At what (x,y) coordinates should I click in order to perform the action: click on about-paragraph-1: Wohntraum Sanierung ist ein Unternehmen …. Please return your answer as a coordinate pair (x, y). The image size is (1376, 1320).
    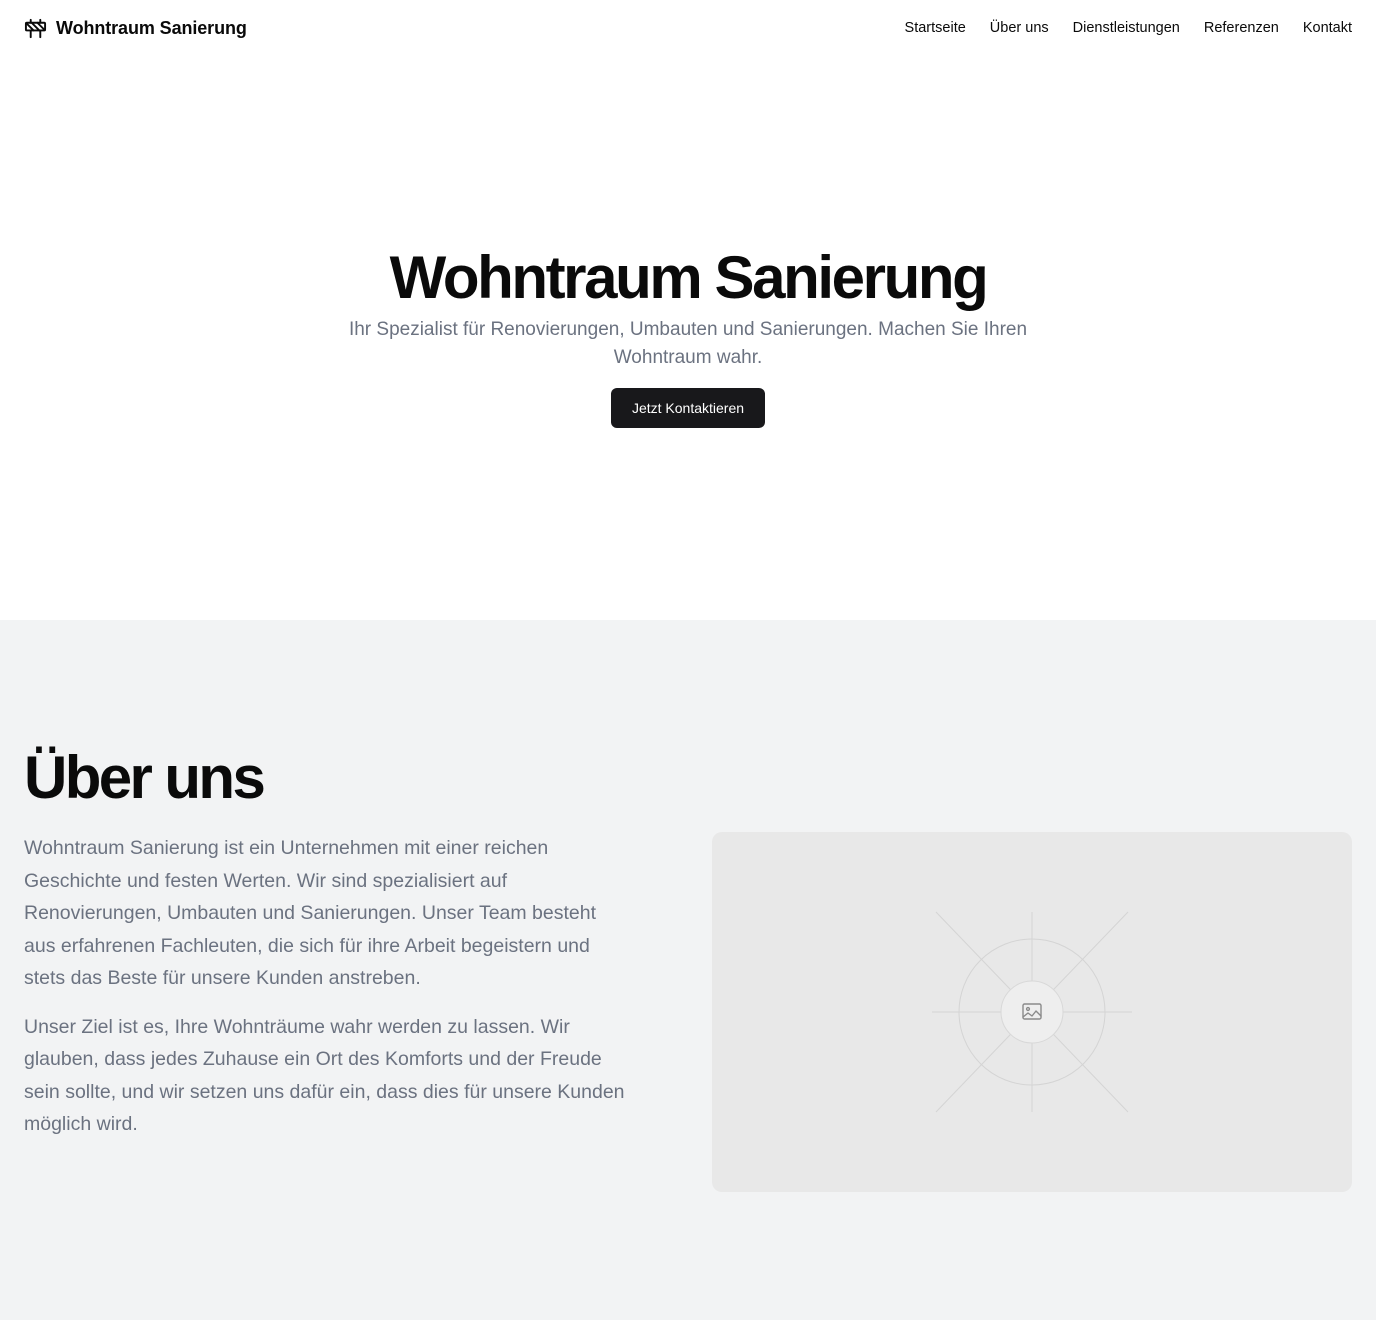
    Looking at the image, I should click on (310, 913).